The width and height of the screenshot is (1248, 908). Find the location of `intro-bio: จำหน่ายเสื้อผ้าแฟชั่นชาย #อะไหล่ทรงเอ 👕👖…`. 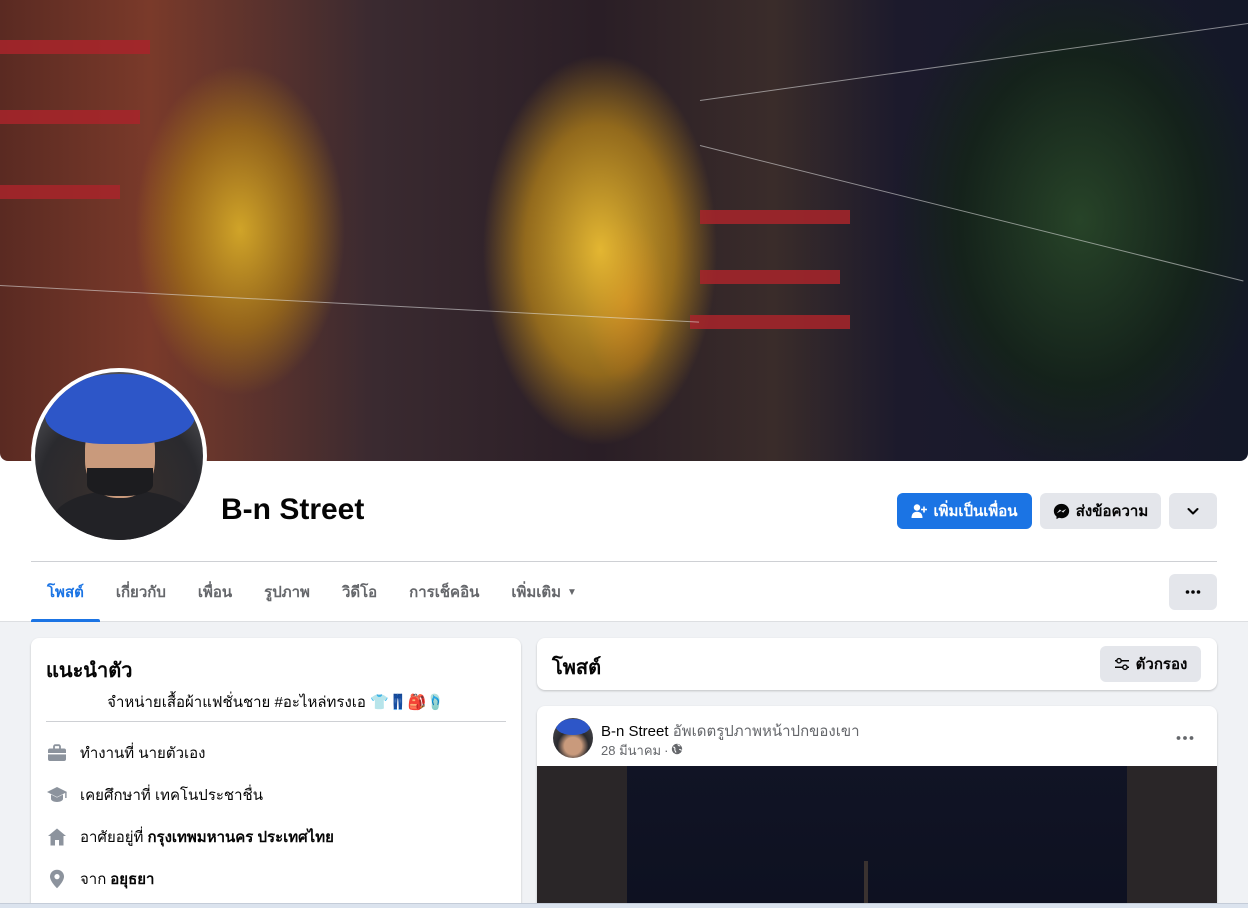

intro-bio: จำหน่ายเสื้อผ้าแฟชั่นชาย #อะไหล่ทรงเอ 👕👖… is located at coordinates (276, 702).